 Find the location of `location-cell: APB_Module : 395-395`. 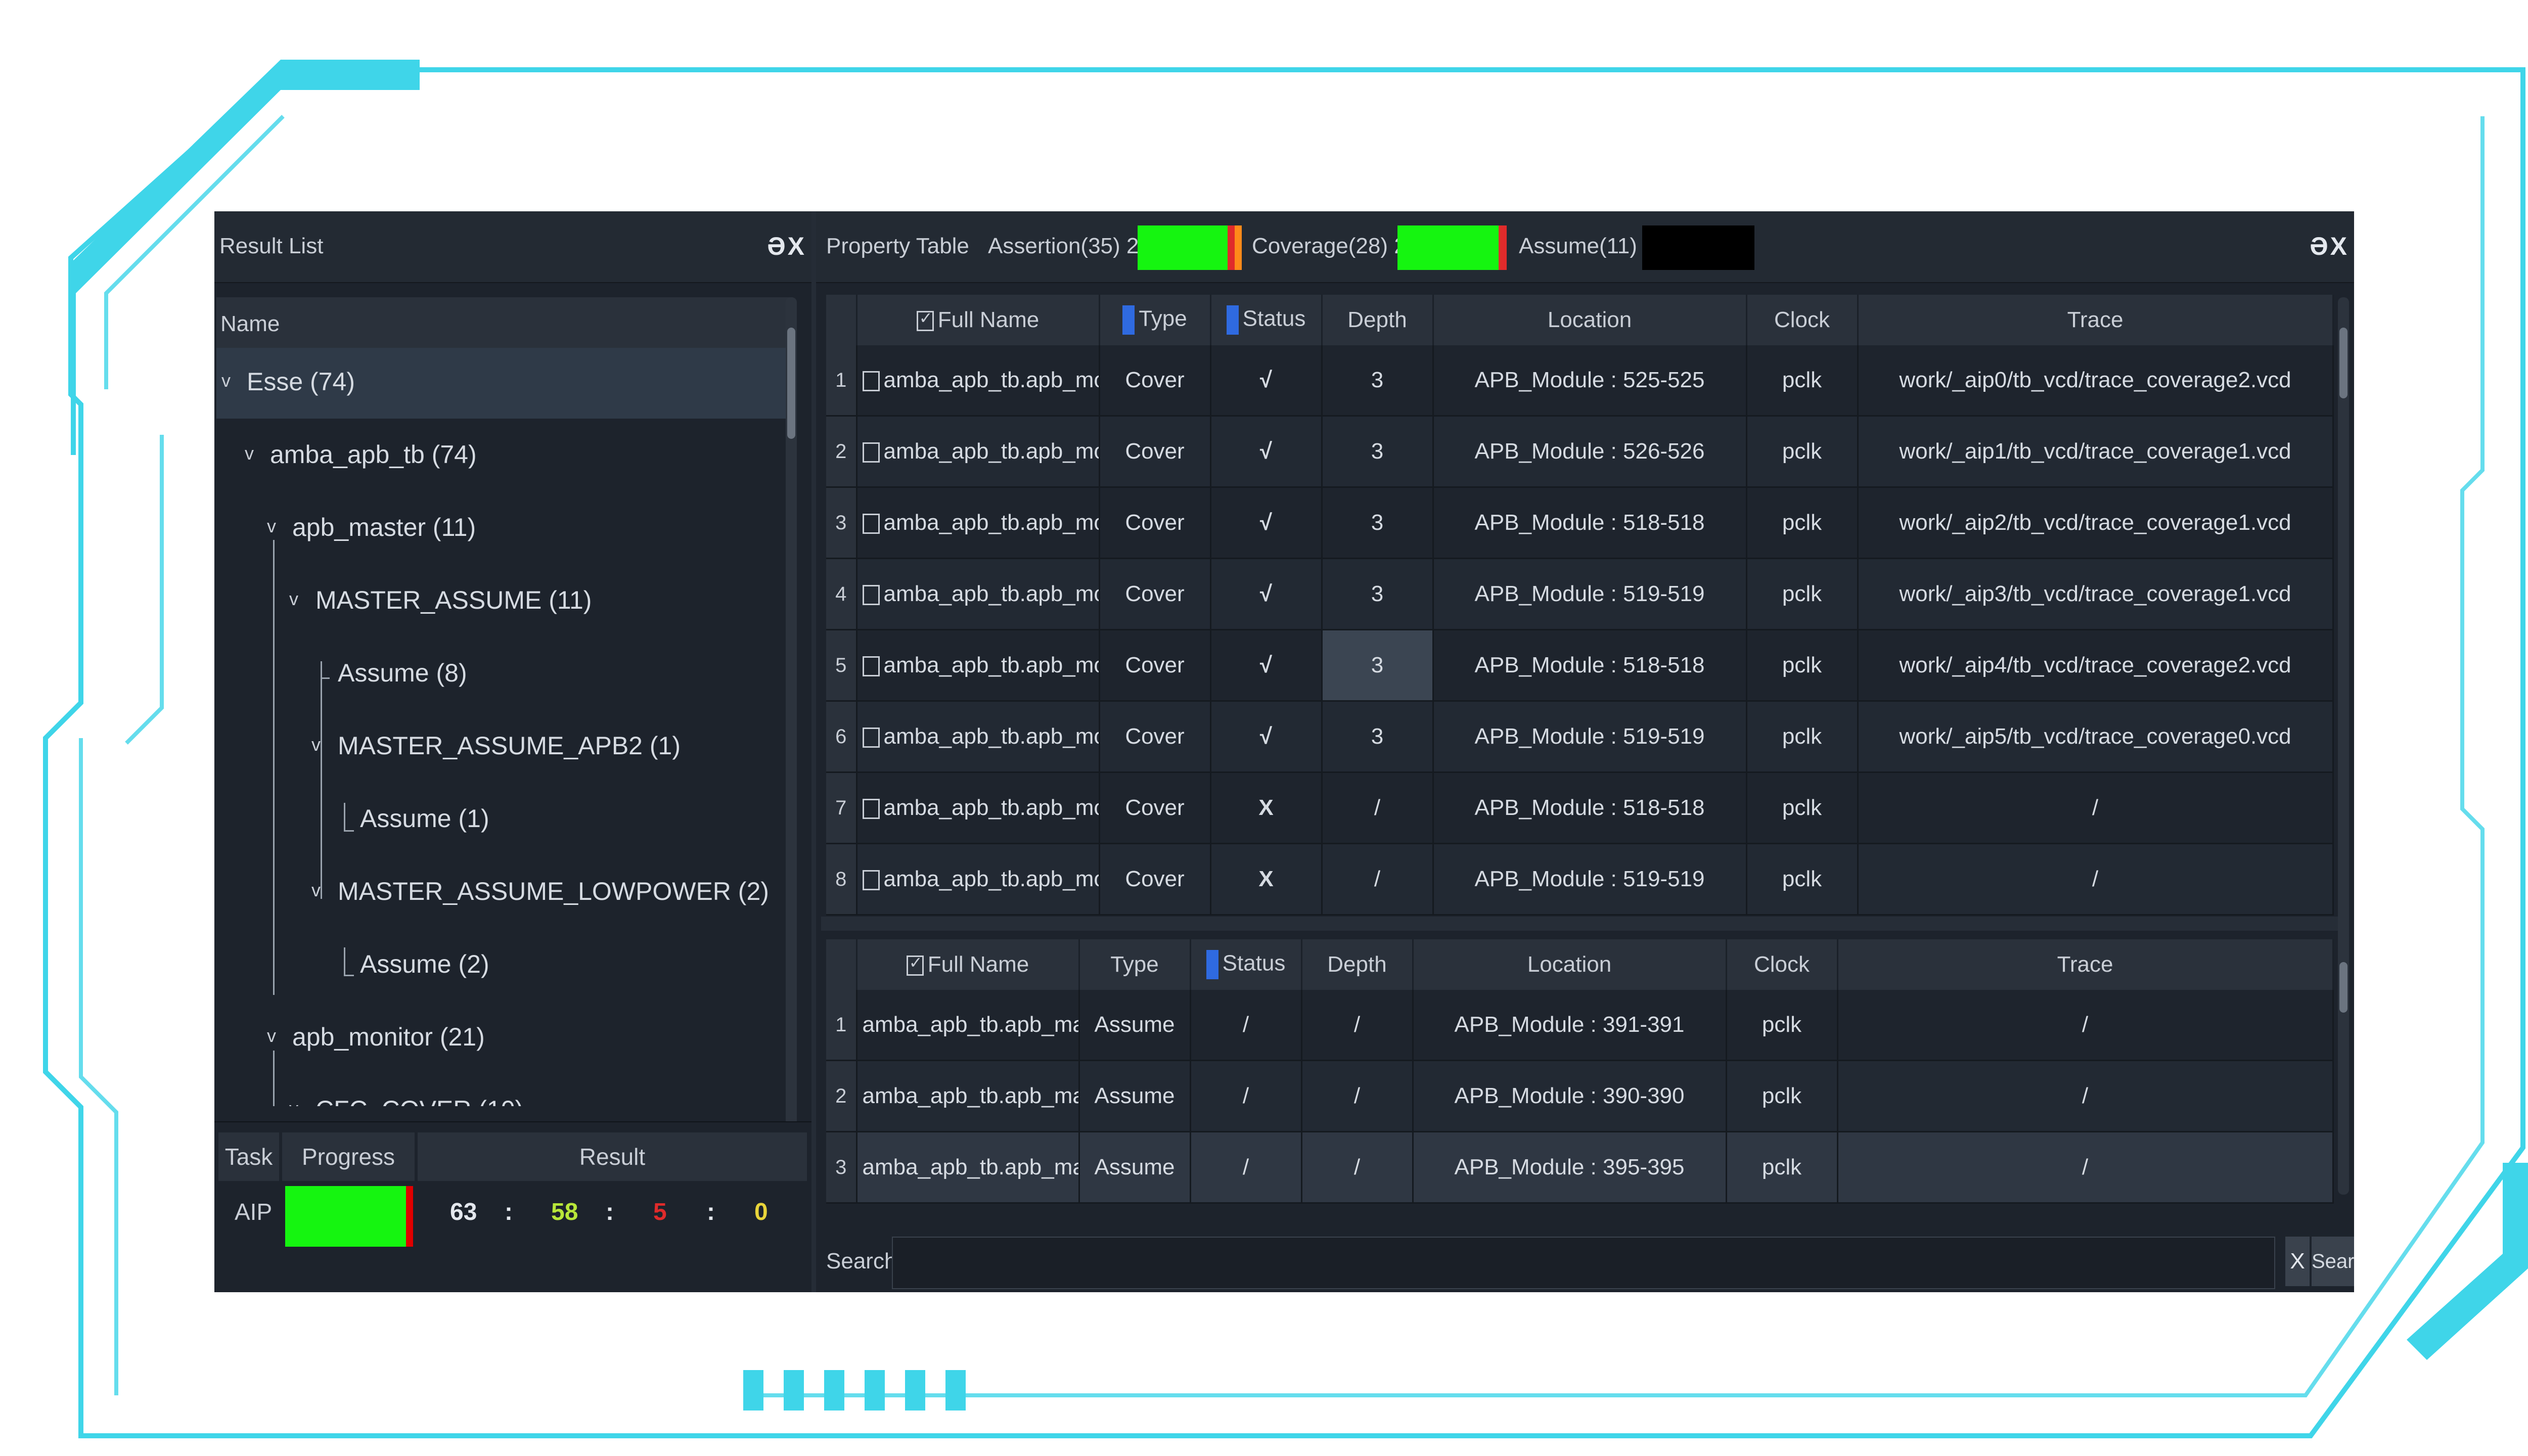

location-cell: APB_Module : 395-395 is located at coordinates (1570, 1167).